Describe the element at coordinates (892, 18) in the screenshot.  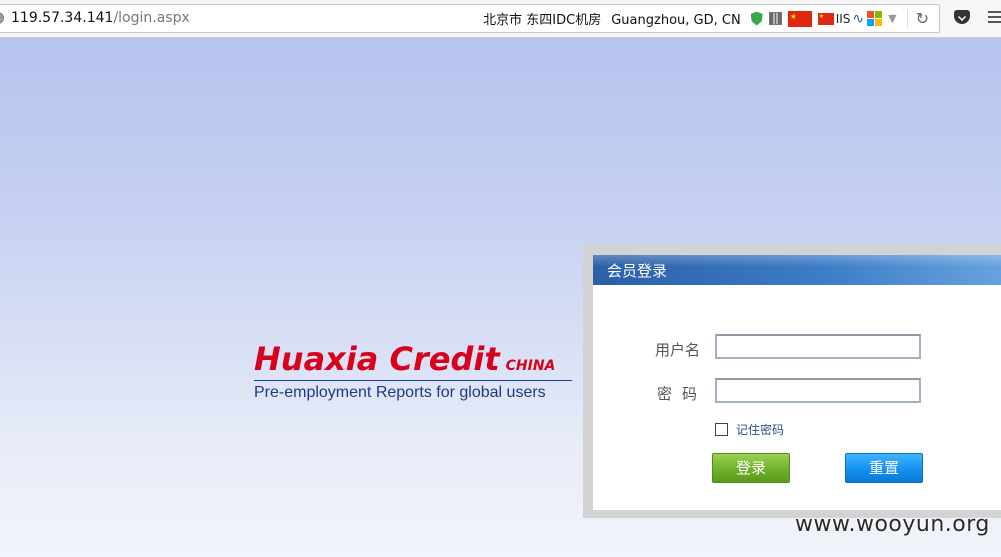
I see `dropdown-caret-icon: ▼` at that location.